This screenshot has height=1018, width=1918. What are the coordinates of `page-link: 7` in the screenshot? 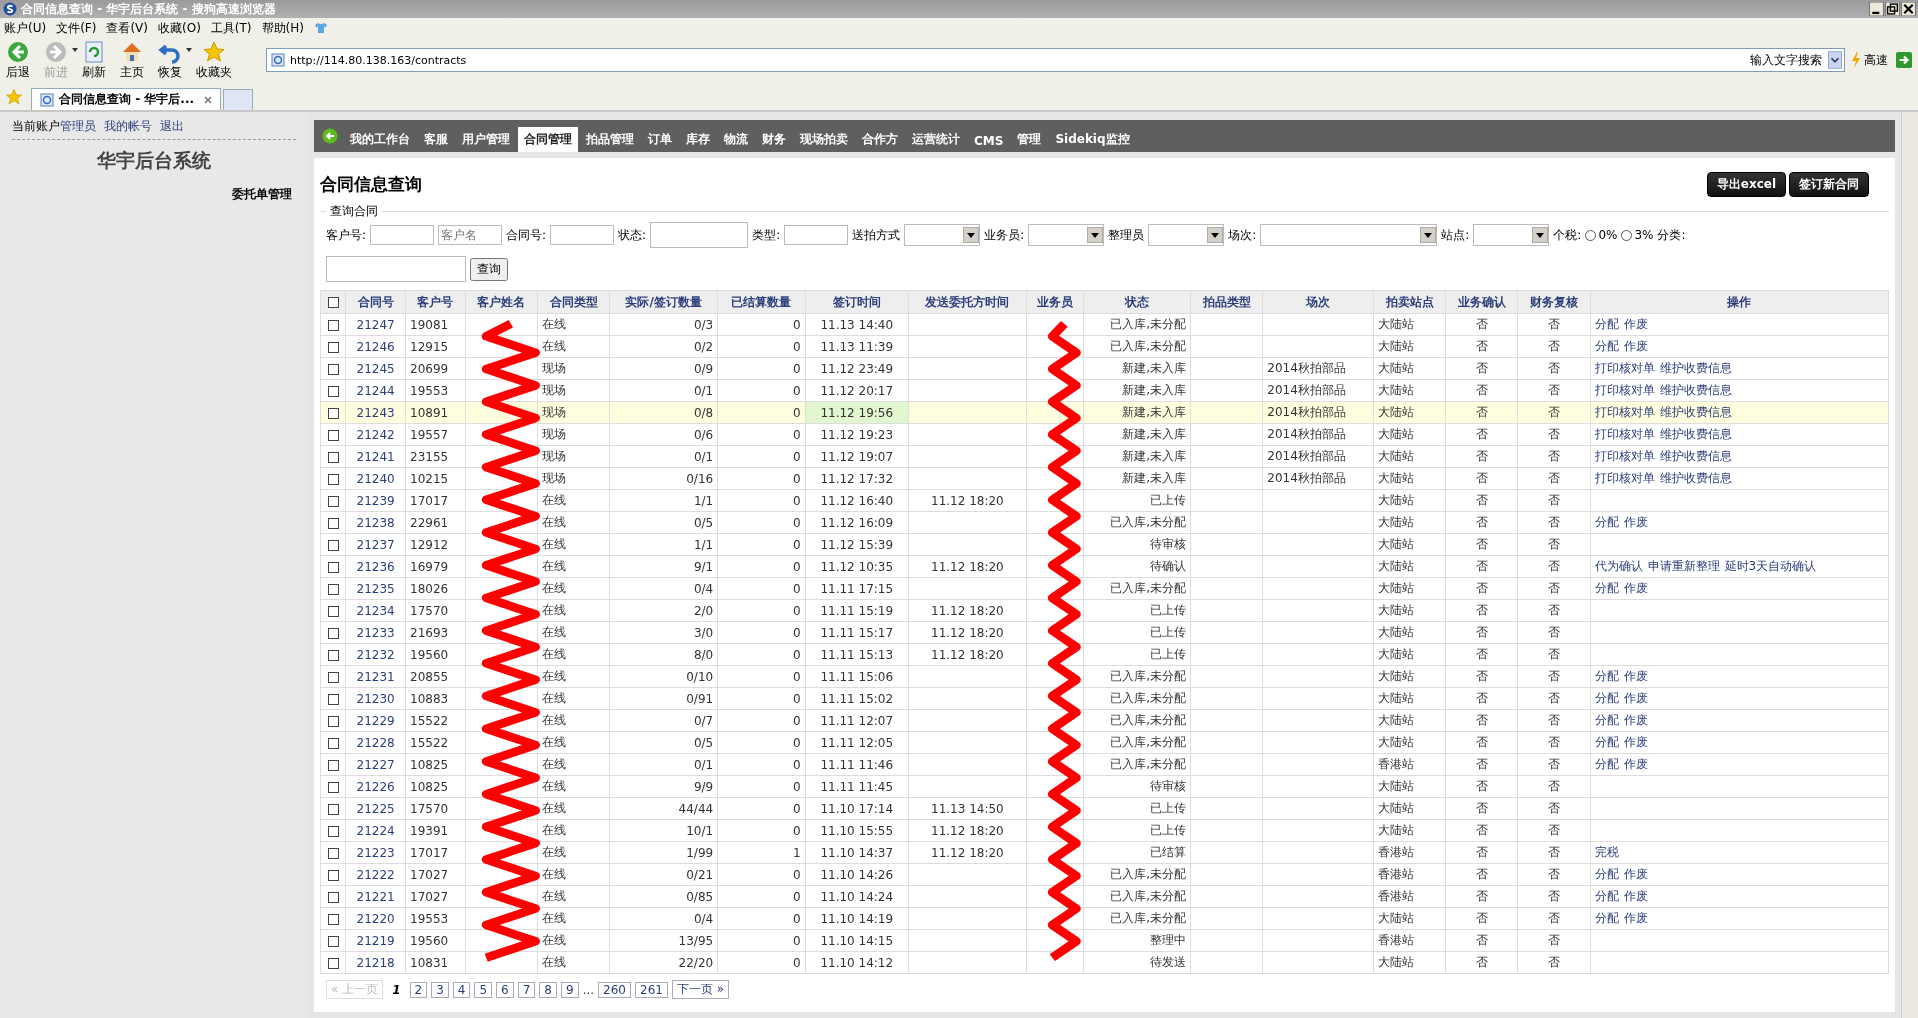 It's located at (526, 989).